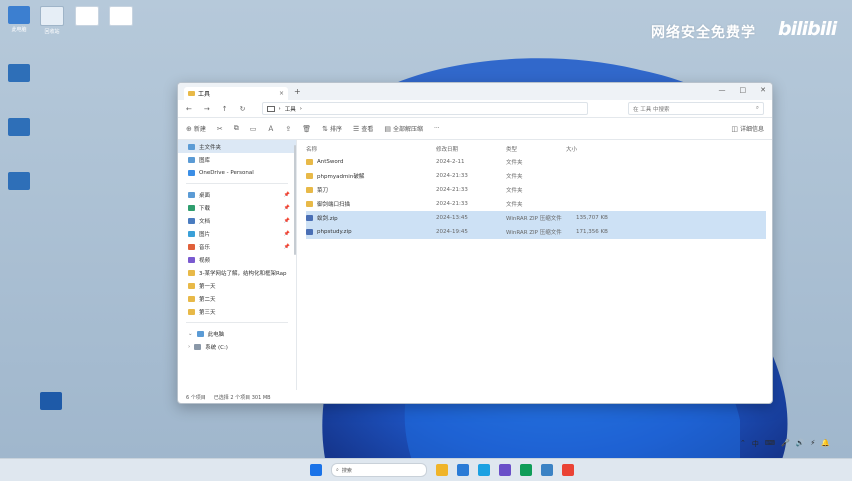 The image size is (852, 481). What do you see at coordinates (237, 333) in the screenshot?
I see `nav-item-this-pc: ⌄ 此电脑` at bounding box center [237, 333].